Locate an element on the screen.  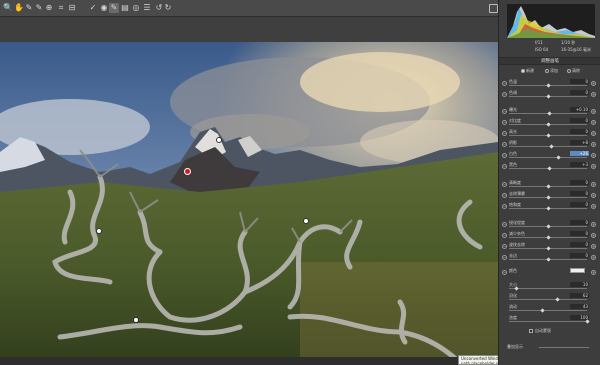
mode-option: 清除 is located at coordinates (573, 71).